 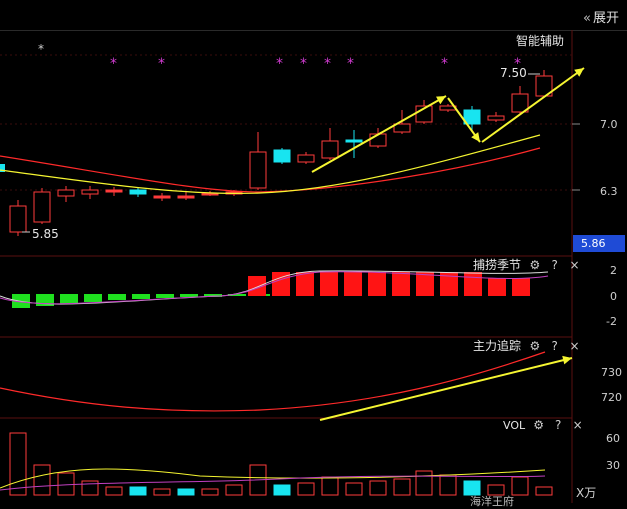 What do you see at coordinates (613, 296) in the screenshot?
I see `indicator-axis-tick: 0` at bounding box center [613, 296].